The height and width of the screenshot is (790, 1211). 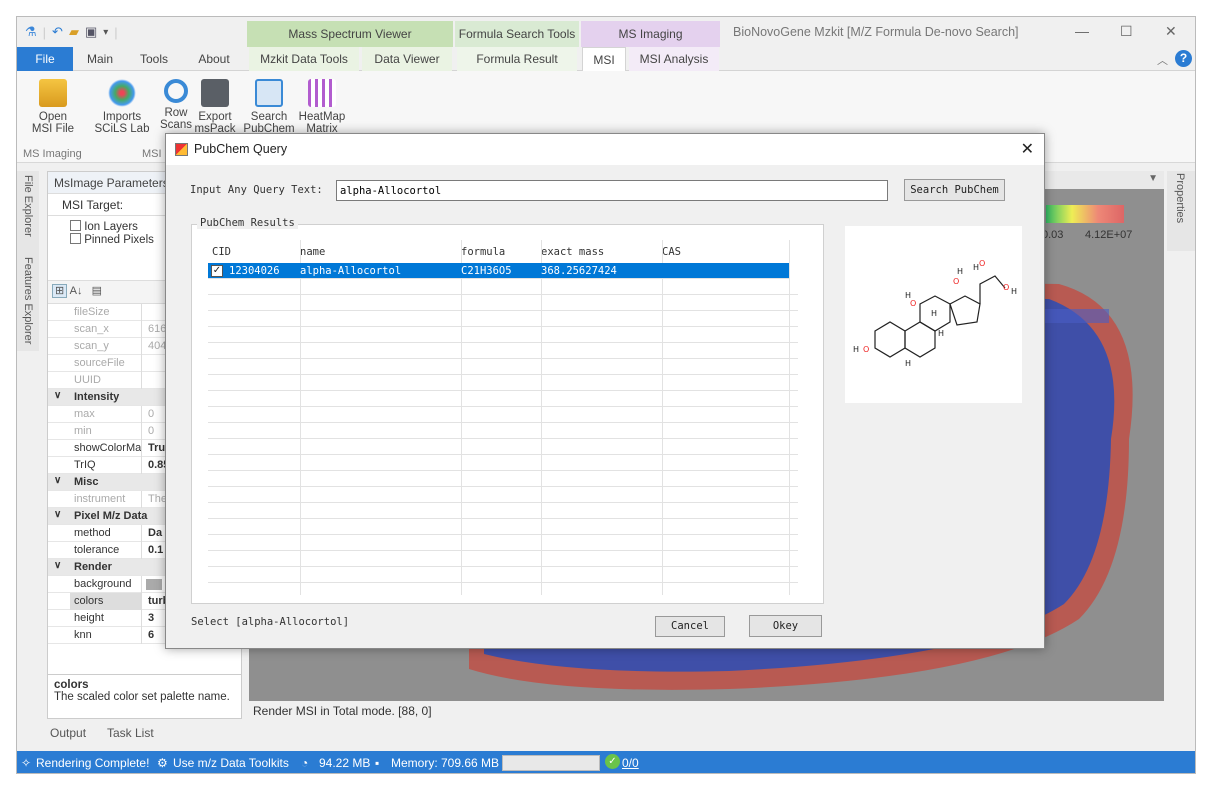 What do you see at coordinates (45, 59) in the screenshot?
I see `tab-file: File` at bounding box center [45, 59].